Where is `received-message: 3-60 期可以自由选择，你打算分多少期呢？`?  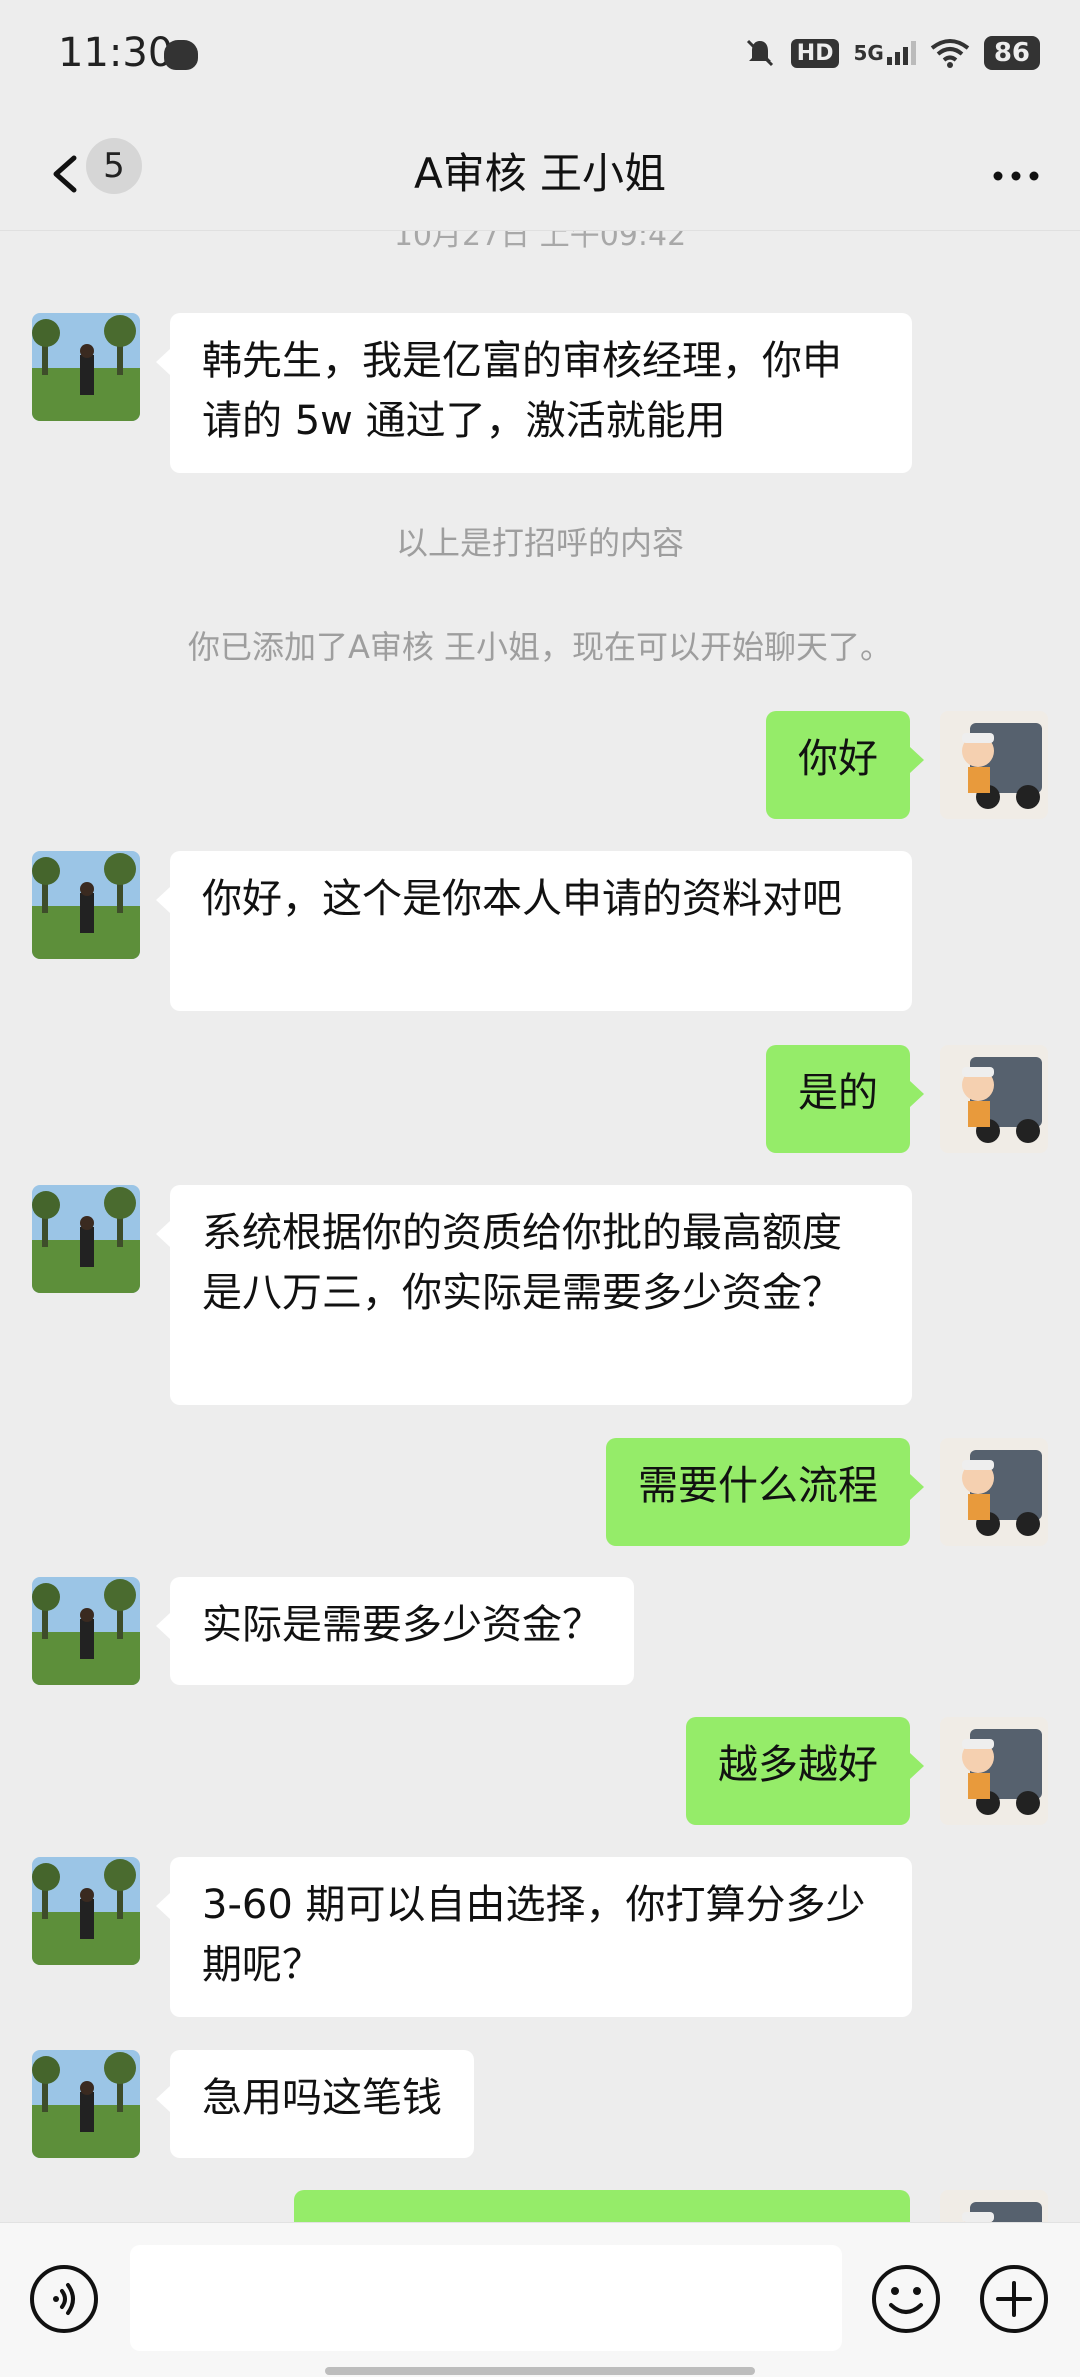 received-message: 3-60 期可以自由选择，你打算分多少期呢？ is located at coordinates (534, 1937).